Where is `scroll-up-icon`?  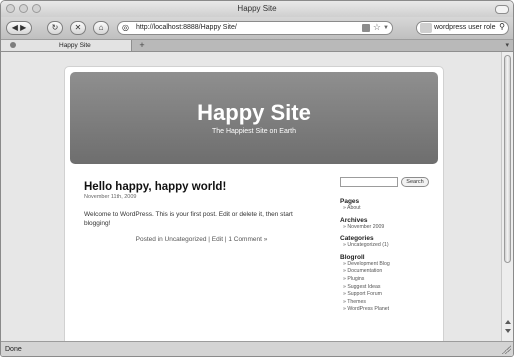
scroll-up-icon is located at coordinates (508, 322).